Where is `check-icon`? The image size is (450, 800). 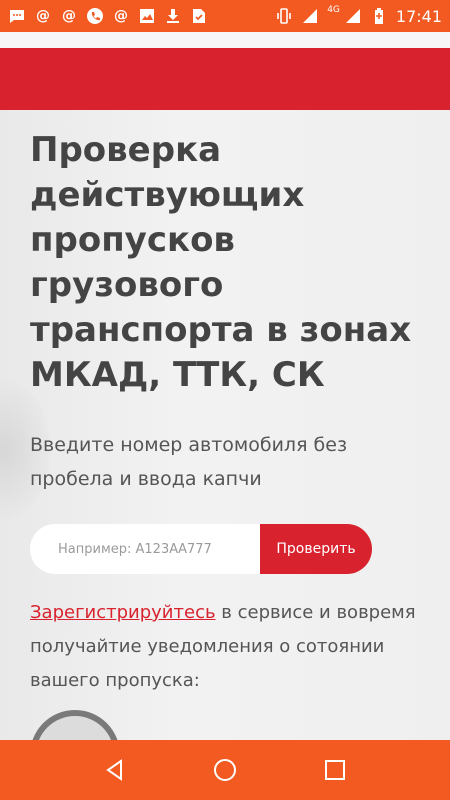
check-icon is located at coordinates (199, 16).